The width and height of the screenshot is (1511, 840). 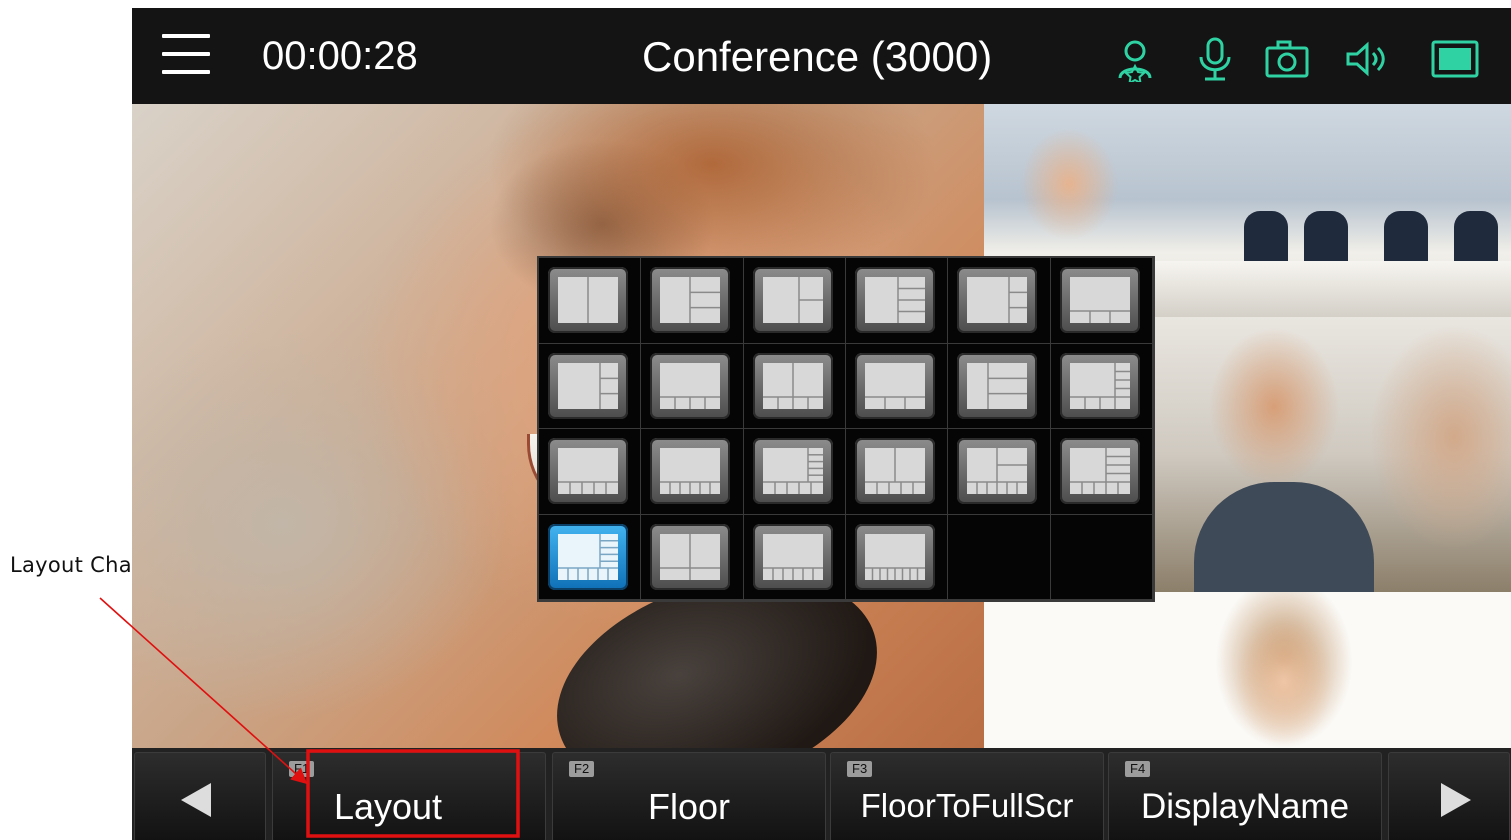 I want to click on floor-to-full-screen-button: F3 FloorToFullScr, so click(x=967, y=796).